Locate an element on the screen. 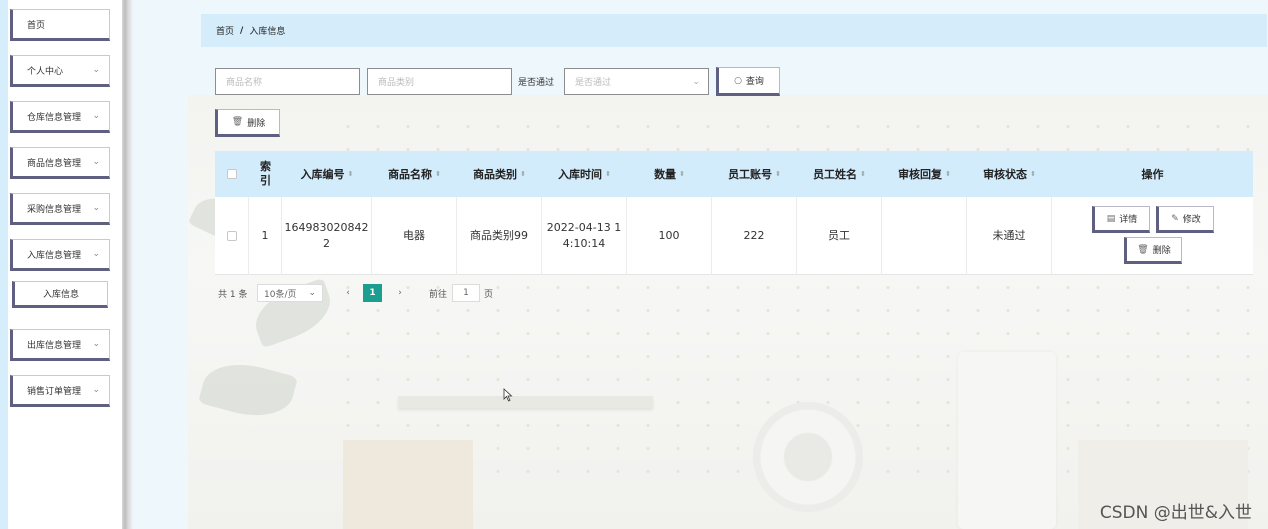  goods-name-input: 商品名称 is located at coordinates (287, 81).